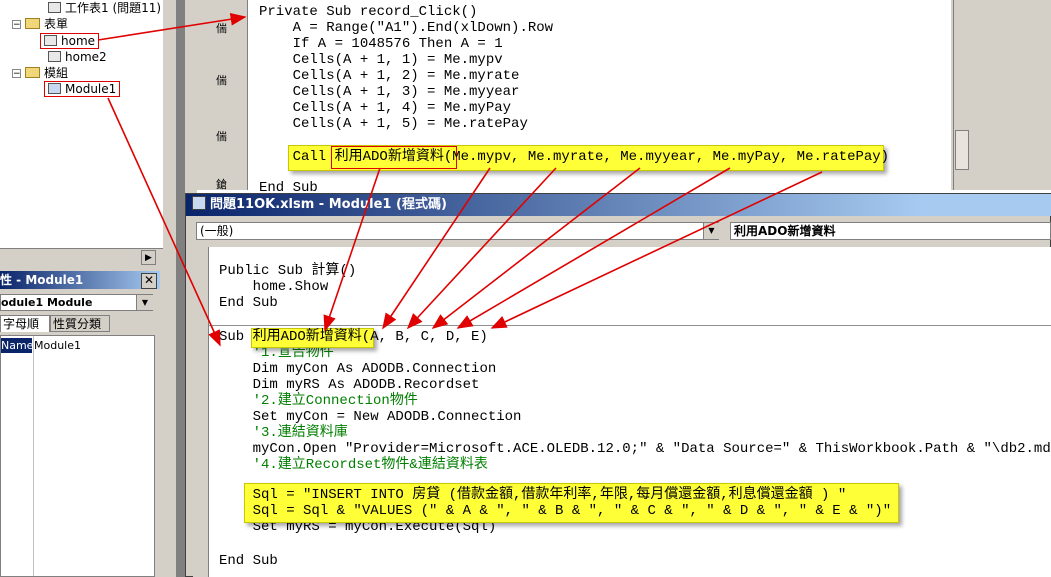 The width and height of the screenshot is (1051, 577). What do you see at coordinates (630, 325) in the screenshot?
I see `procedure-separator` at bounding box center [630, 325].